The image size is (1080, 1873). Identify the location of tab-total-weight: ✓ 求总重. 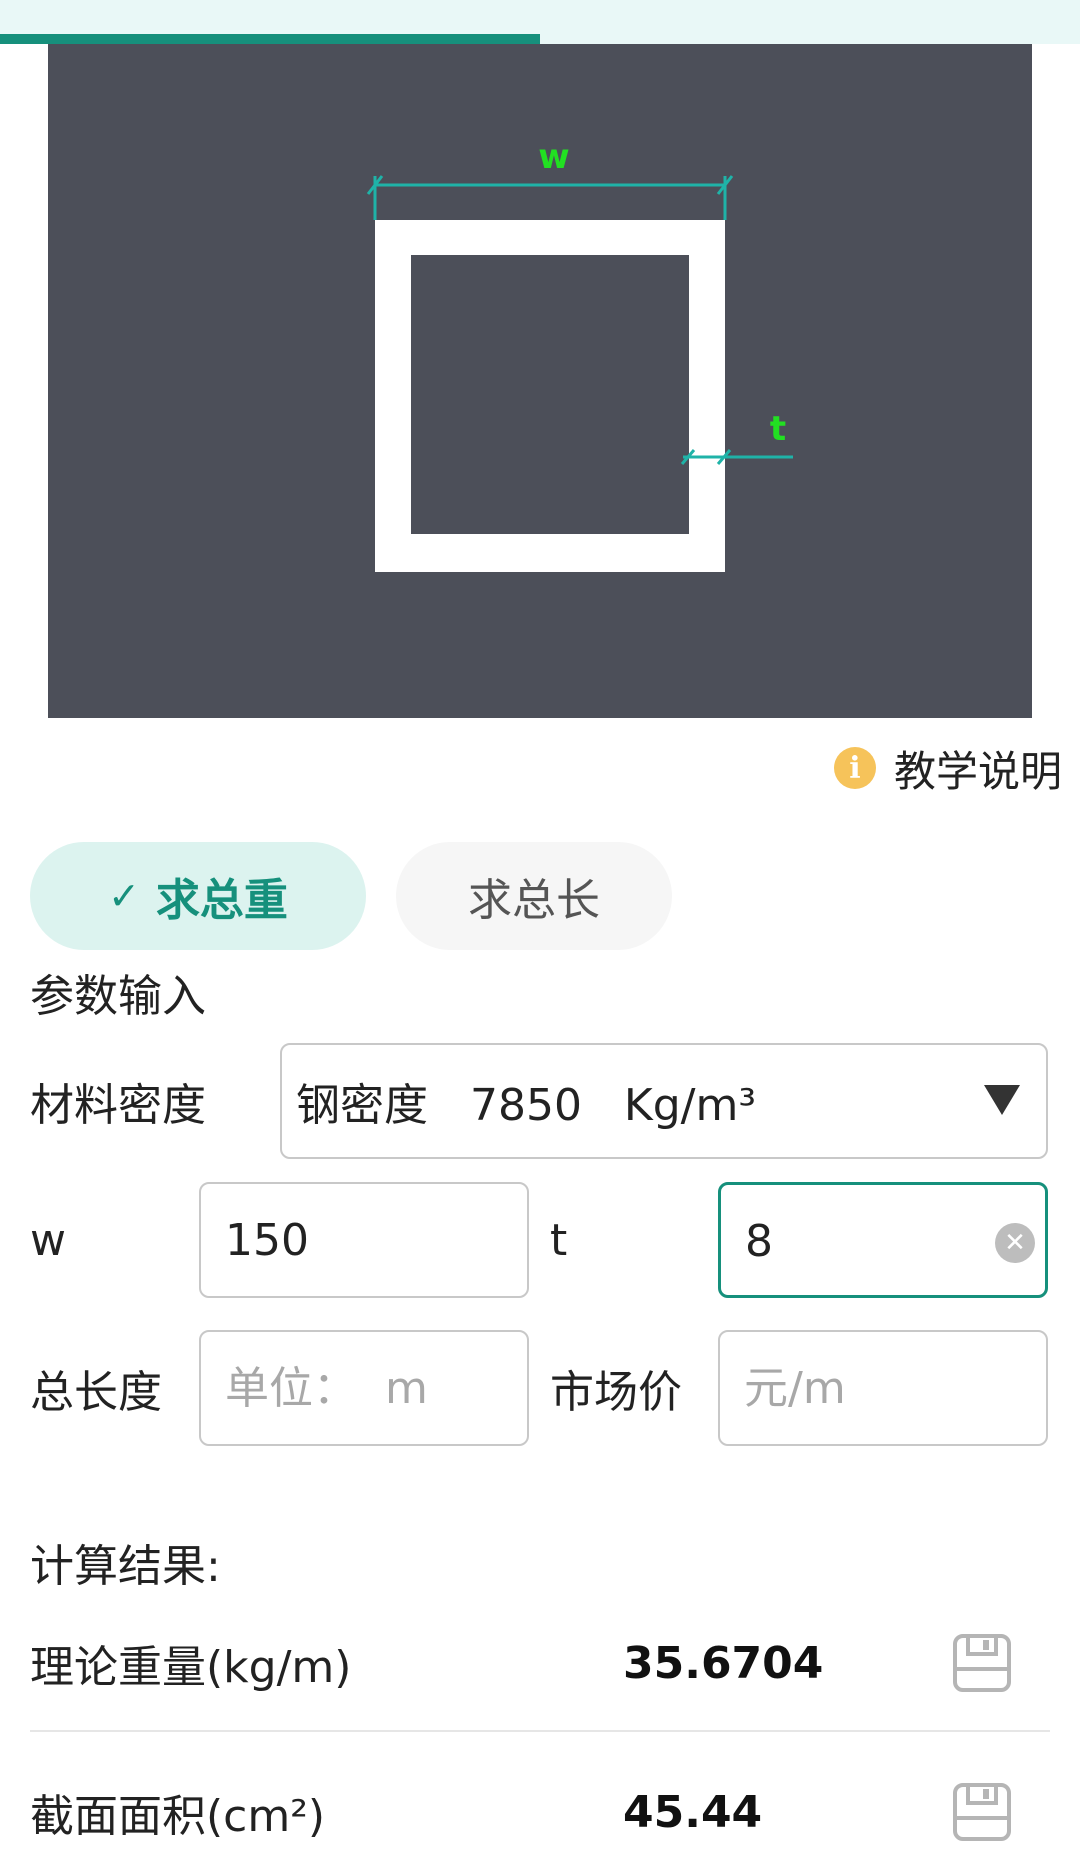
(198, 896).